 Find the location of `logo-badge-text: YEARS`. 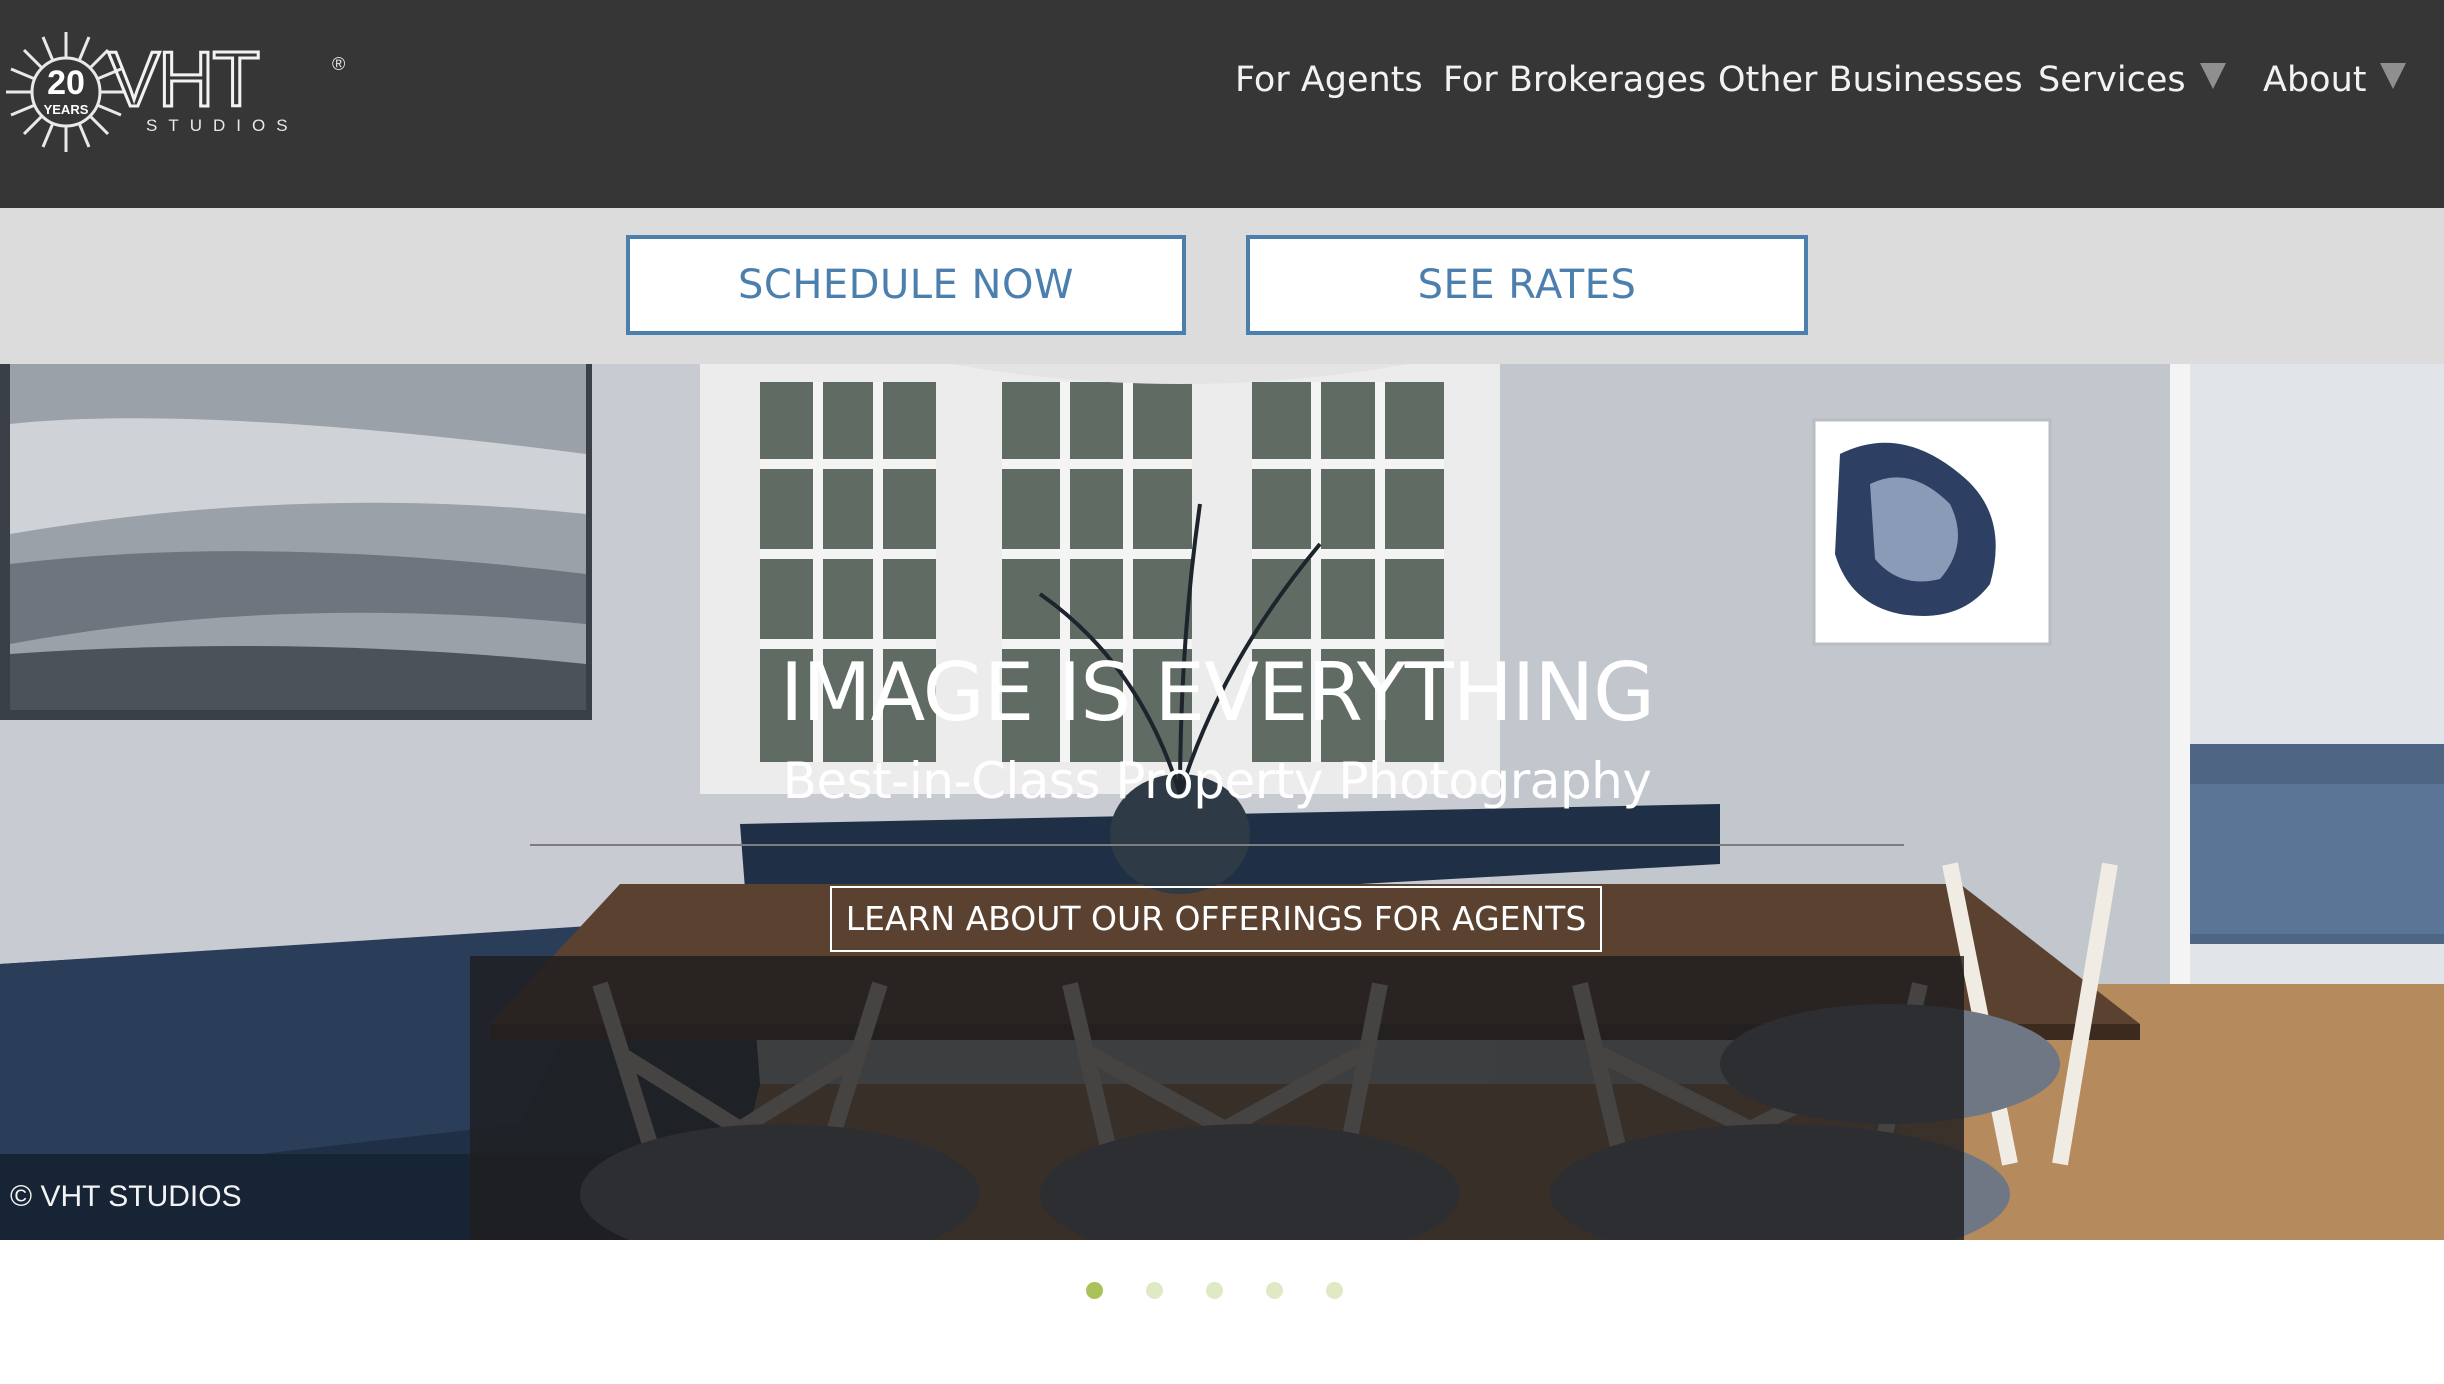

logo-badge-text: YEARS is located at coordinates (66, 109).